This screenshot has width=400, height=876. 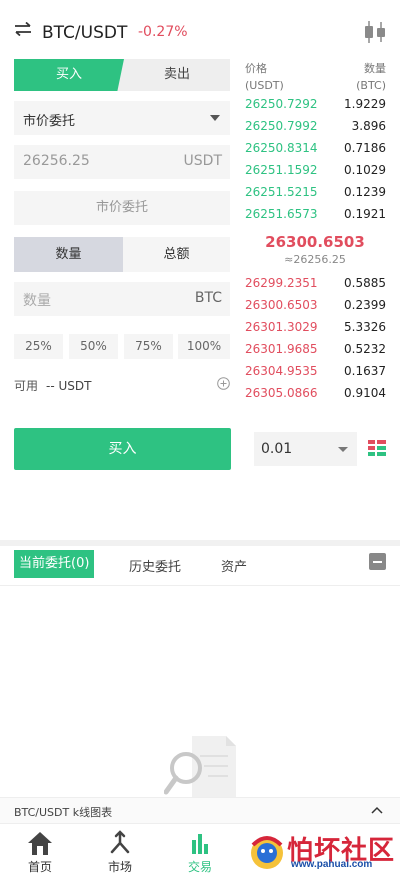 What do you see at coordinates (377, 561) in the screenshot?
I see `document-icon` at bounding box center [377, 561].